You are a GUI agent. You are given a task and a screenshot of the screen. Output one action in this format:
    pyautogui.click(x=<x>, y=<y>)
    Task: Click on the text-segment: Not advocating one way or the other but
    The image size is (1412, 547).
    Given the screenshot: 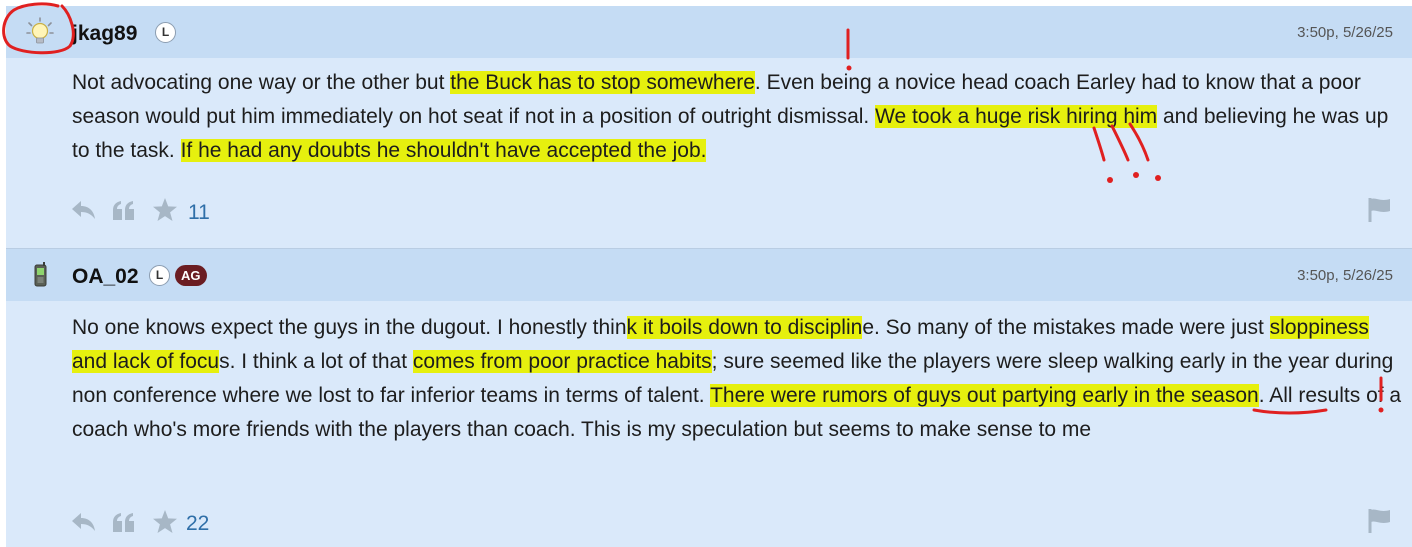 What is the action you would take?
    pyautogui.click(x=261, y=82)
    